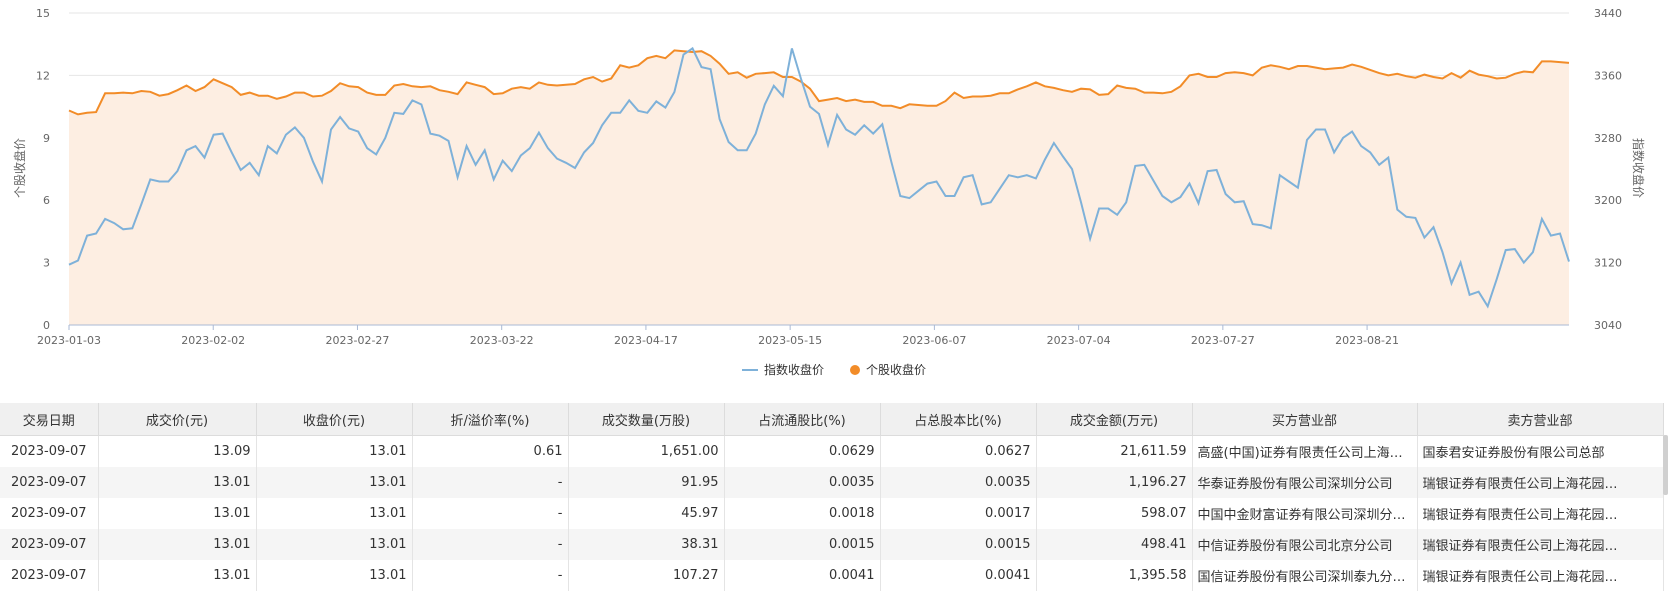 This screenshot has width=1668, height=592. What do you see at coordinates (834, 369) in the screenshot?
I see `chart-legend: 指数收盘价 个股收盘价` at bounding box center [834, 369].